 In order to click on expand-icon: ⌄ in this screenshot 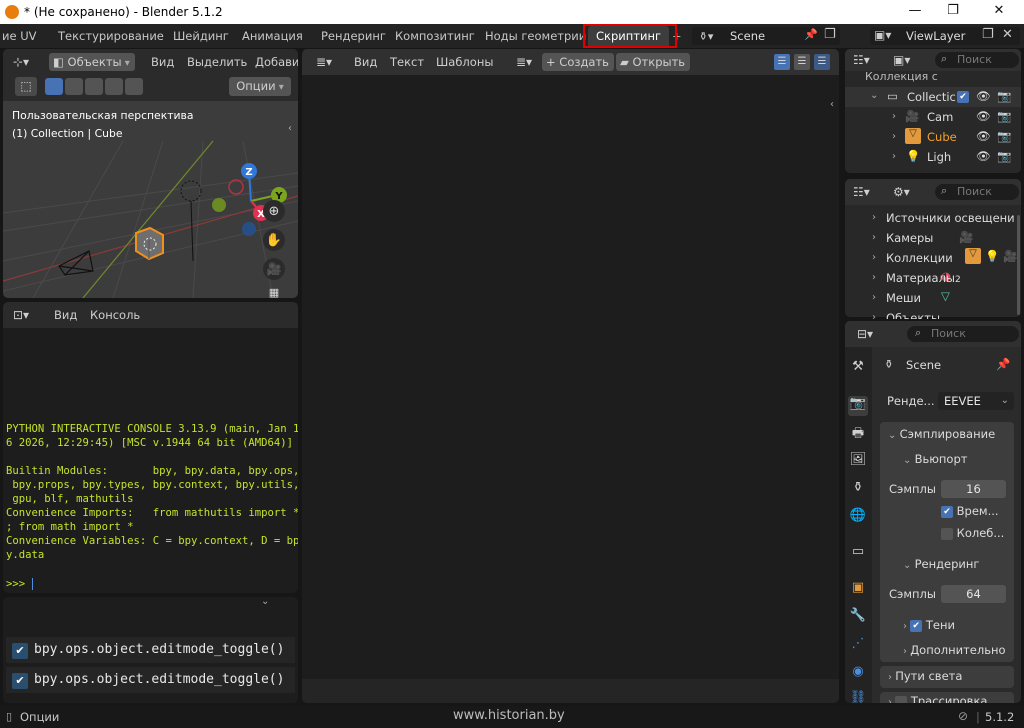, I will do `click(874, 95)`.